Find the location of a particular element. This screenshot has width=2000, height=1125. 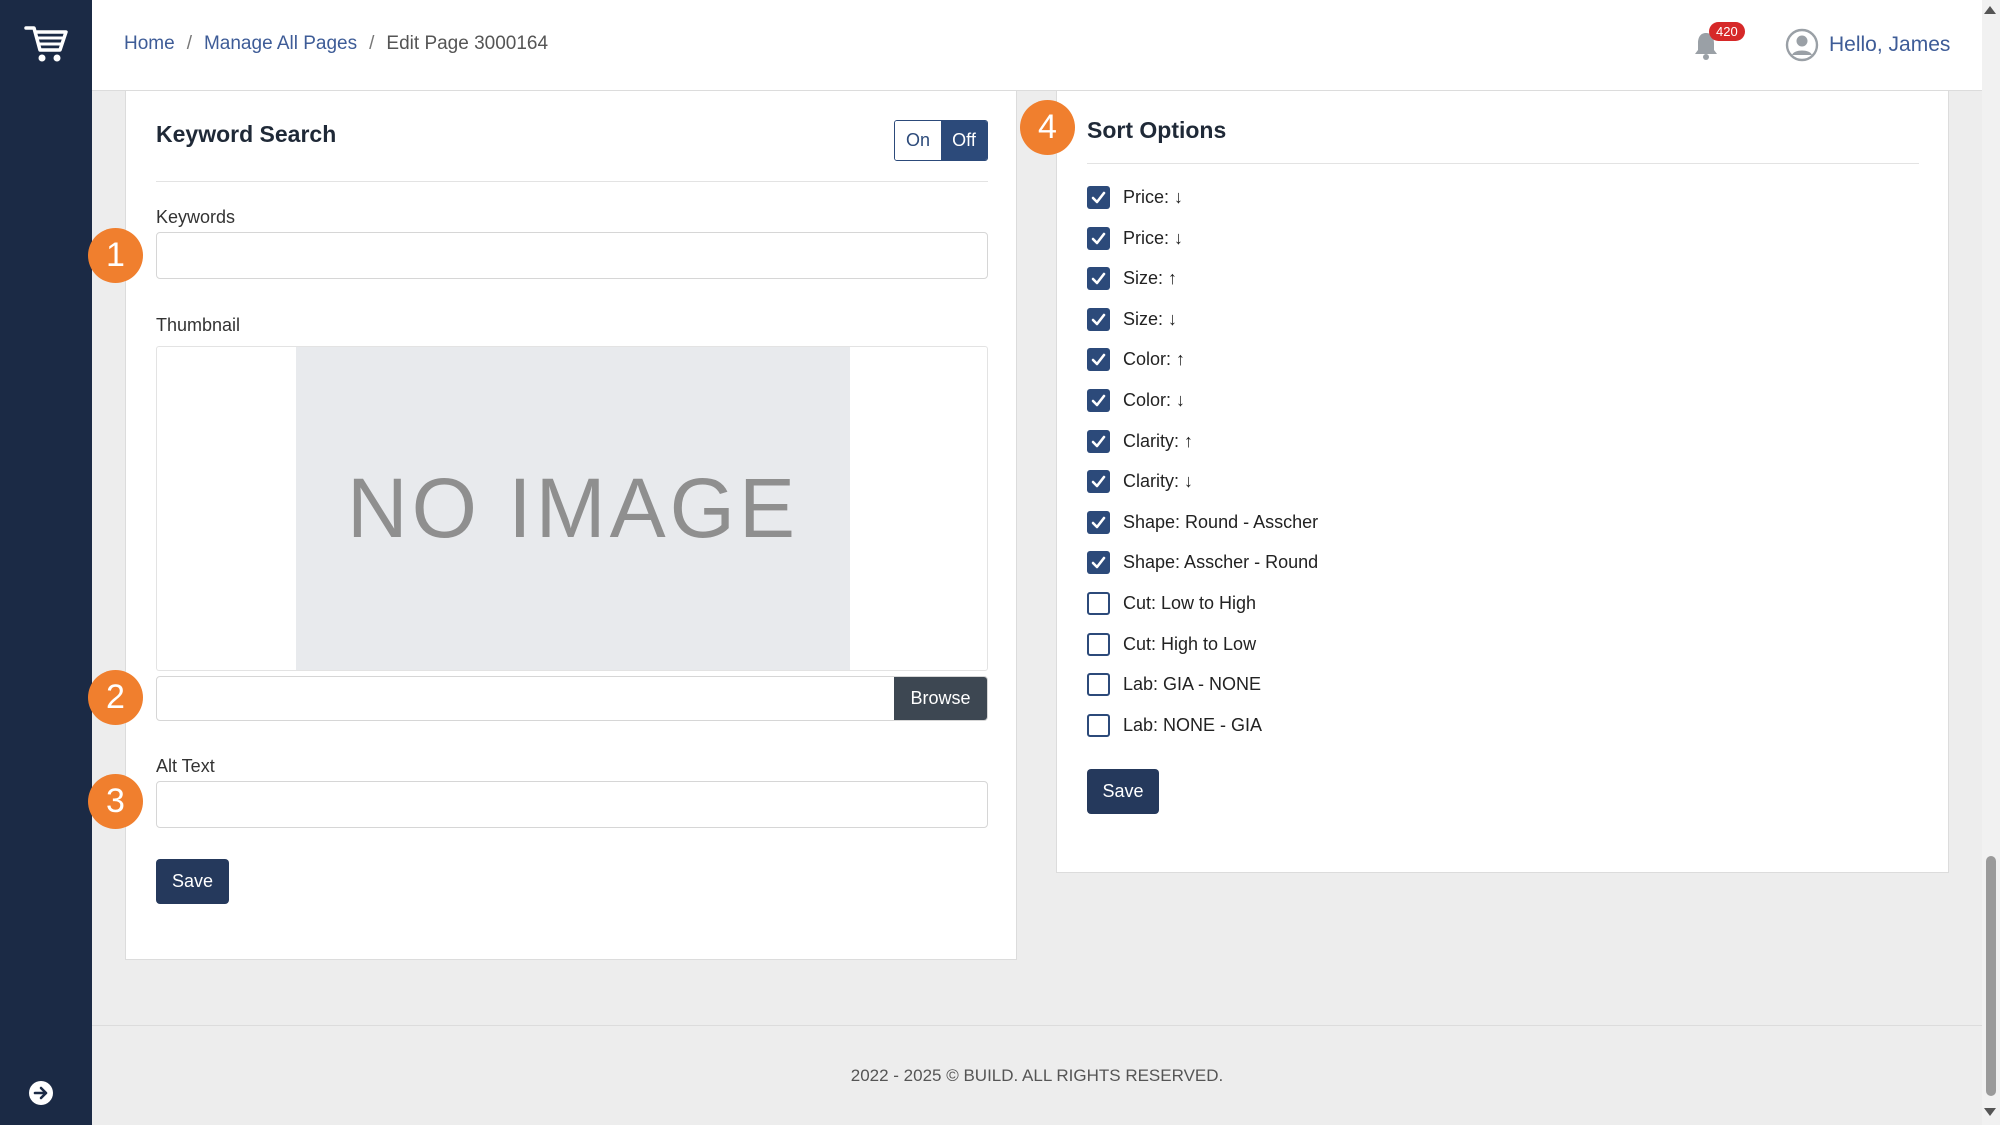

no-image-placeholder: NO IMAGE is located at coordinates (573, 508).